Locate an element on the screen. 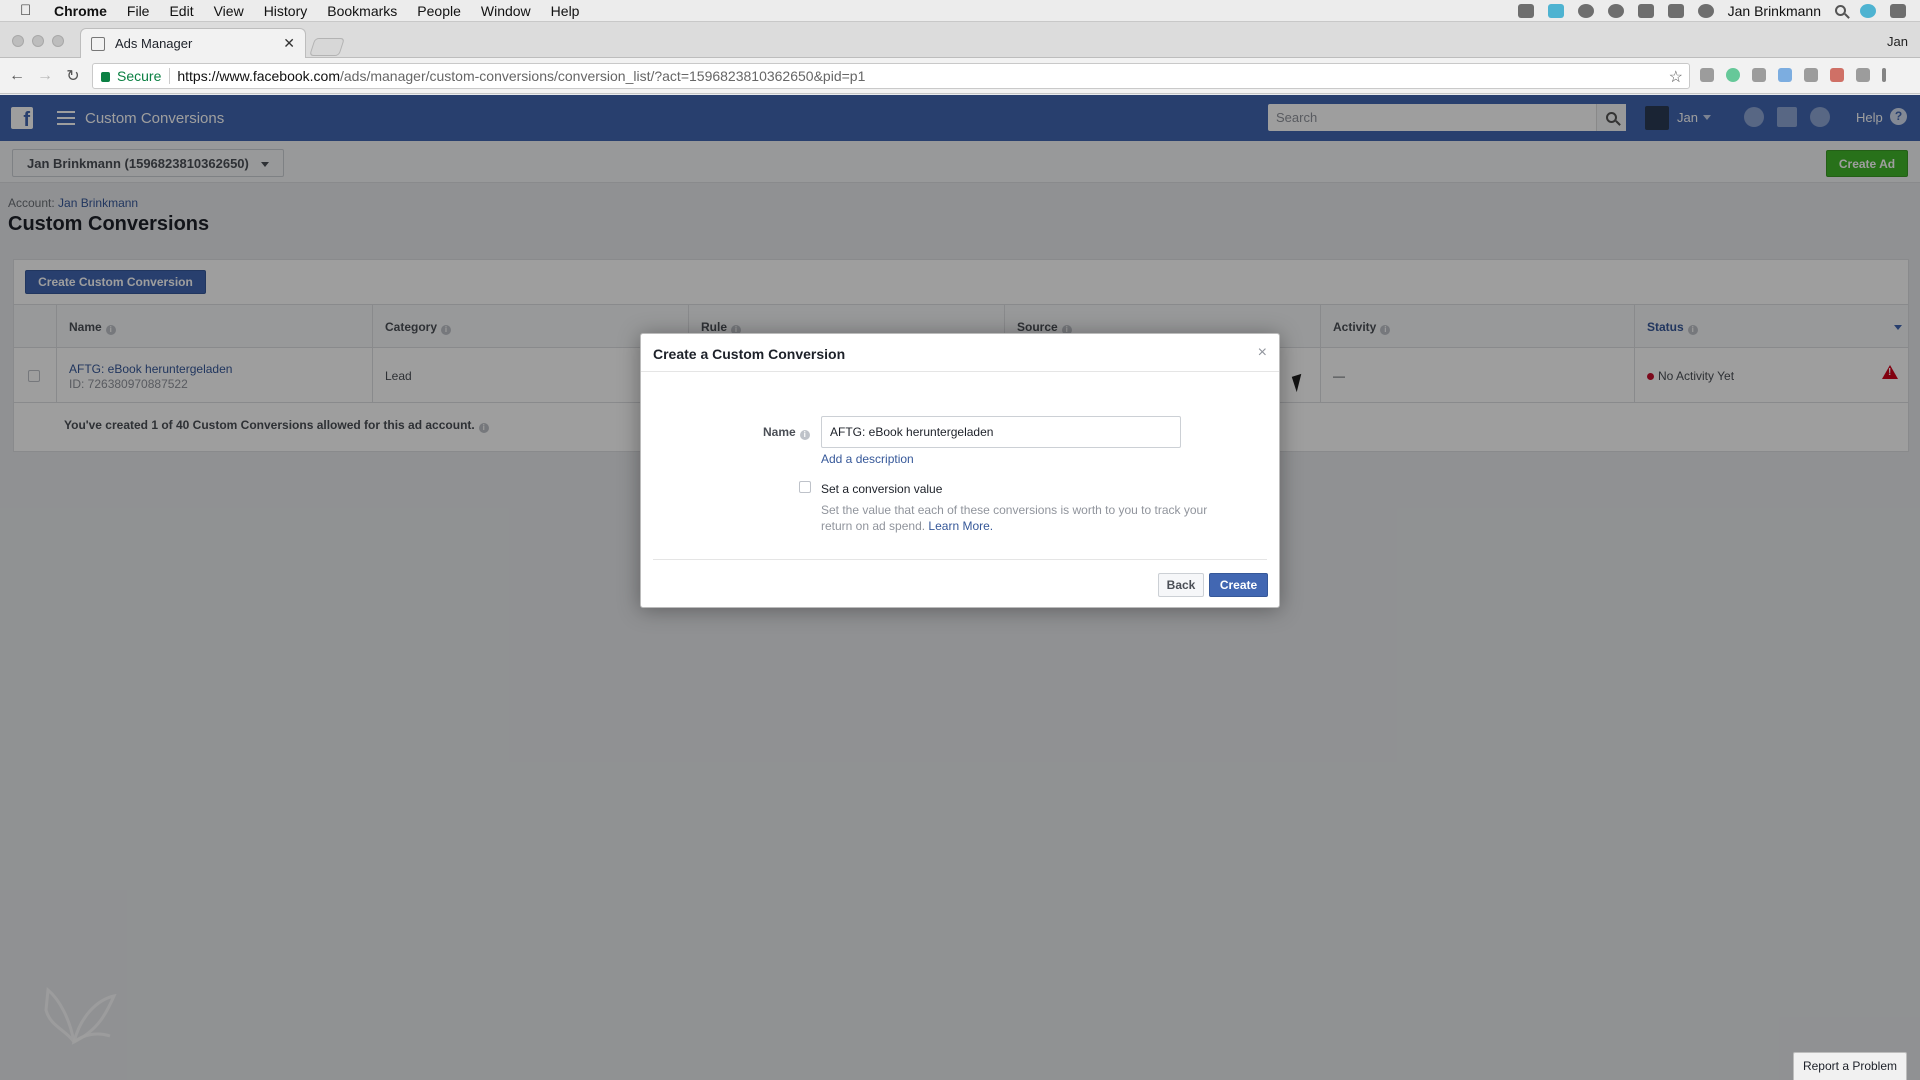 The width and height of the screenshot is (1920, 1080). extension-w-icon is located at coordinates (1837, 75).